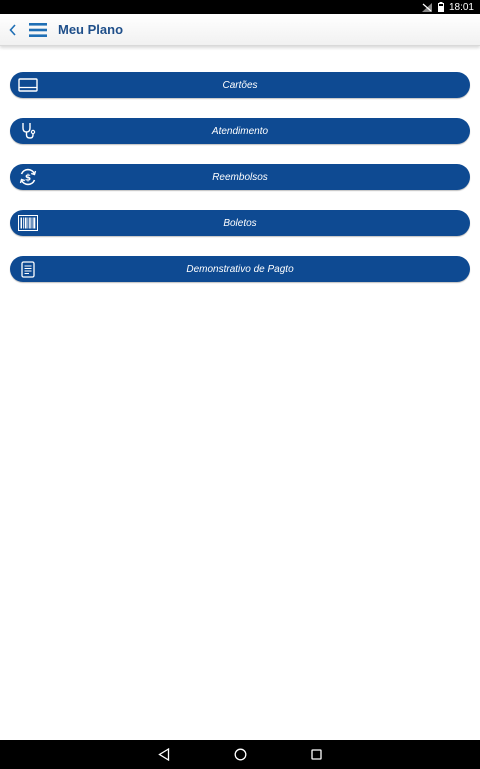  I want to click on menu-item-label: Boletos, so click(240, 223).